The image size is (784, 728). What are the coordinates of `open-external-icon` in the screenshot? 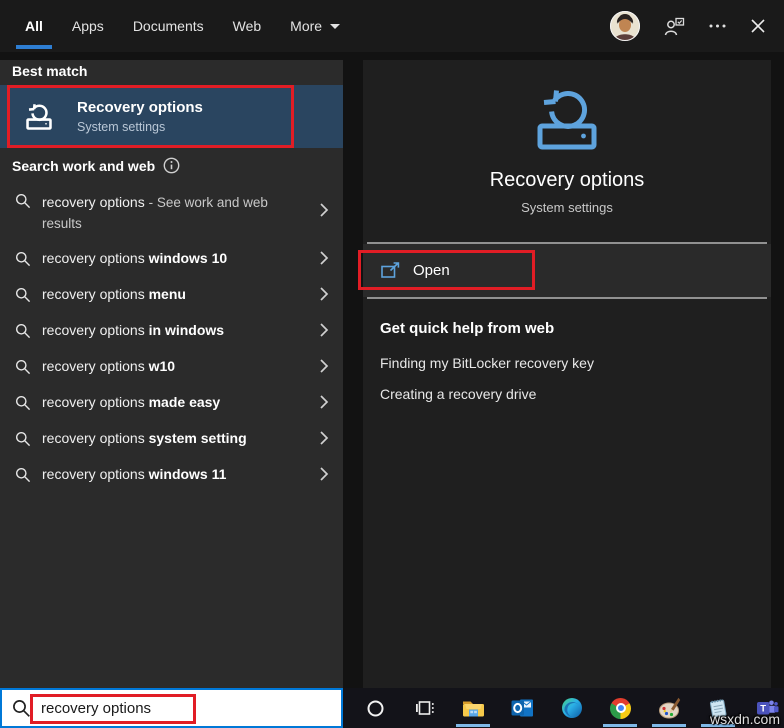 It's located at (390, 270).